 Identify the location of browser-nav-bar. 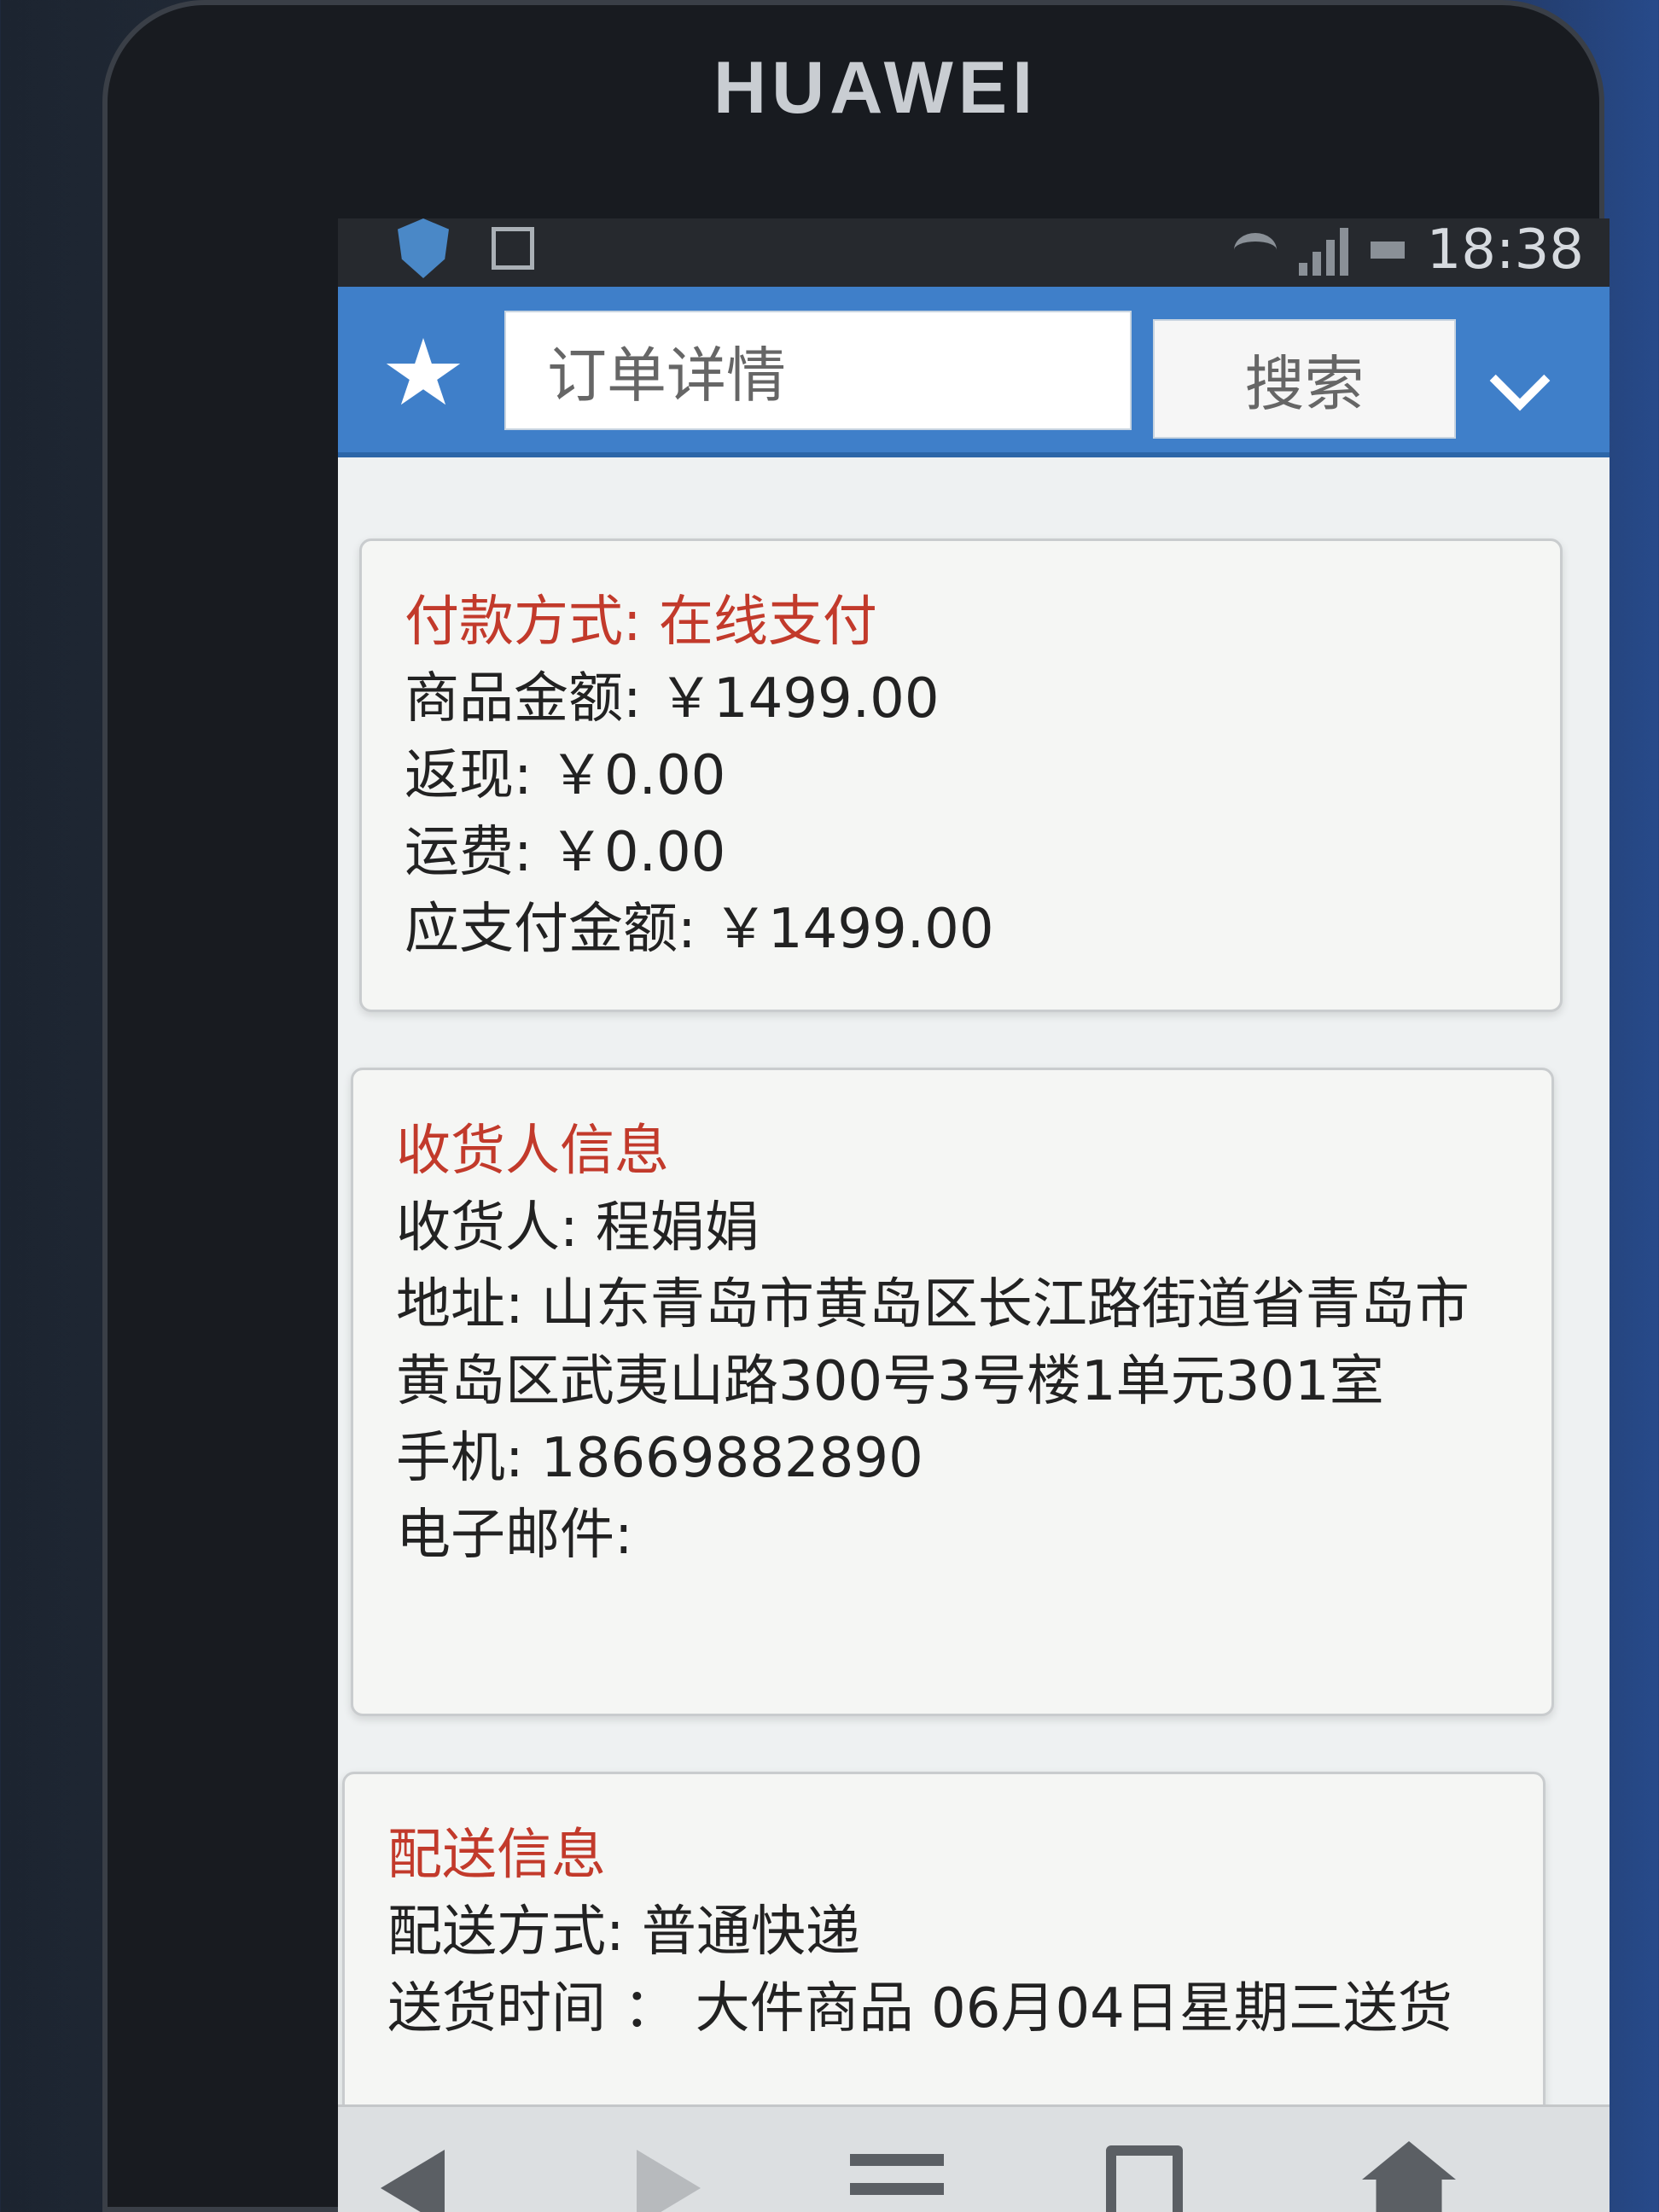
(974, 2158).